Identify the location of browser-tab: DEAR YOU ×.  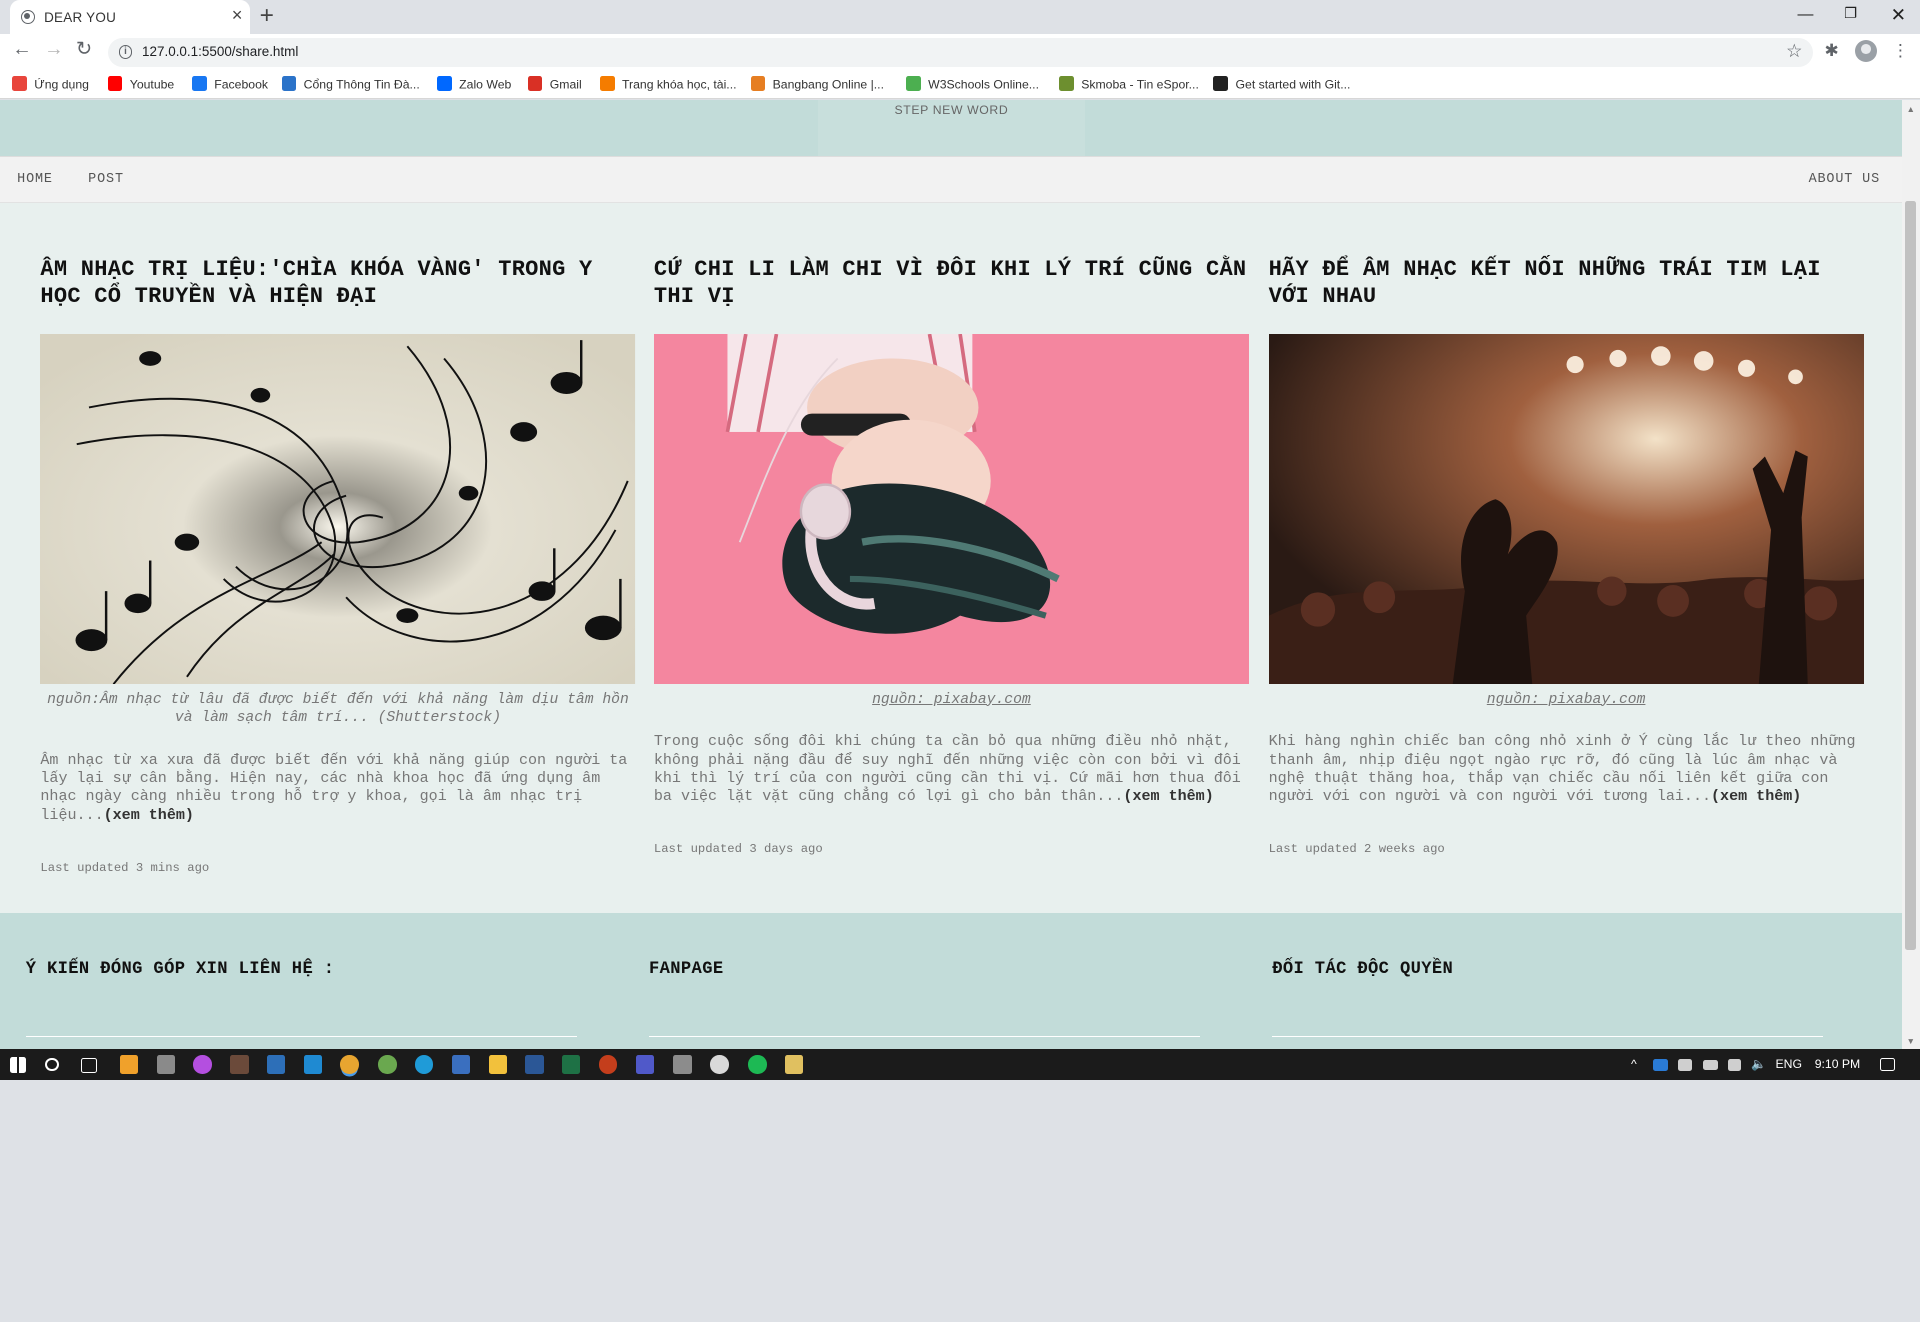
(129, 17).